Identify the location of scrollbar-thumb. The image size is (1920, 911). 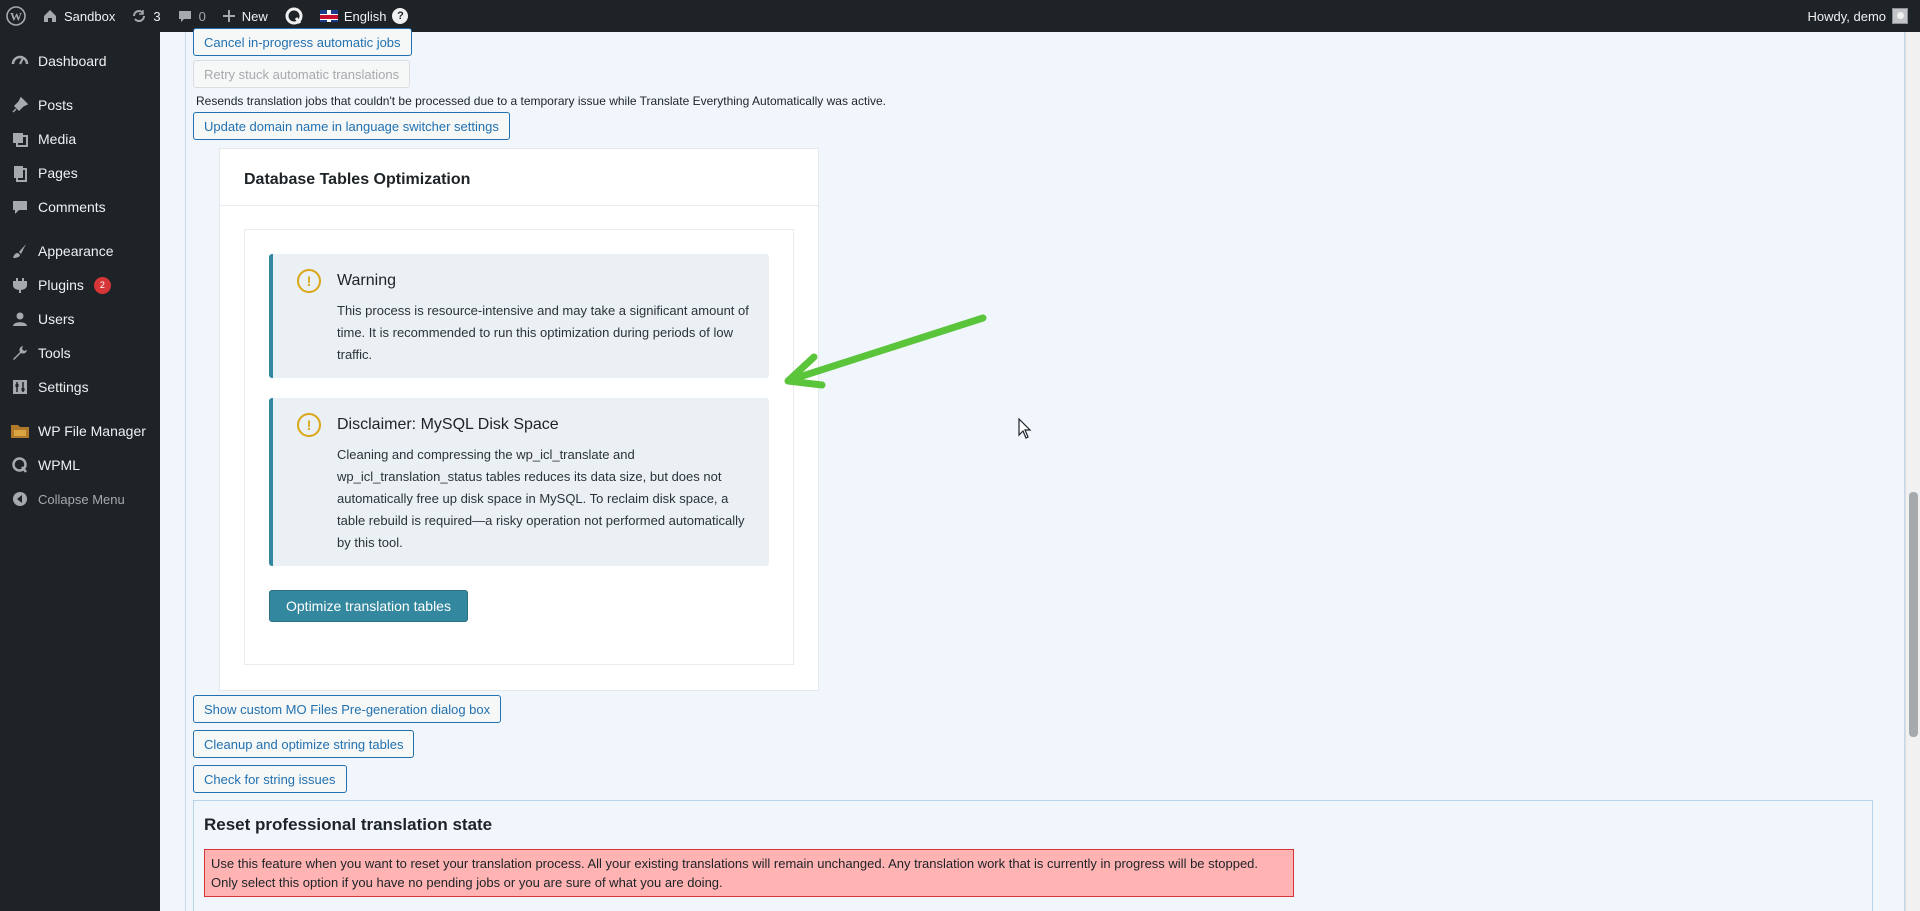
(1913, 614).